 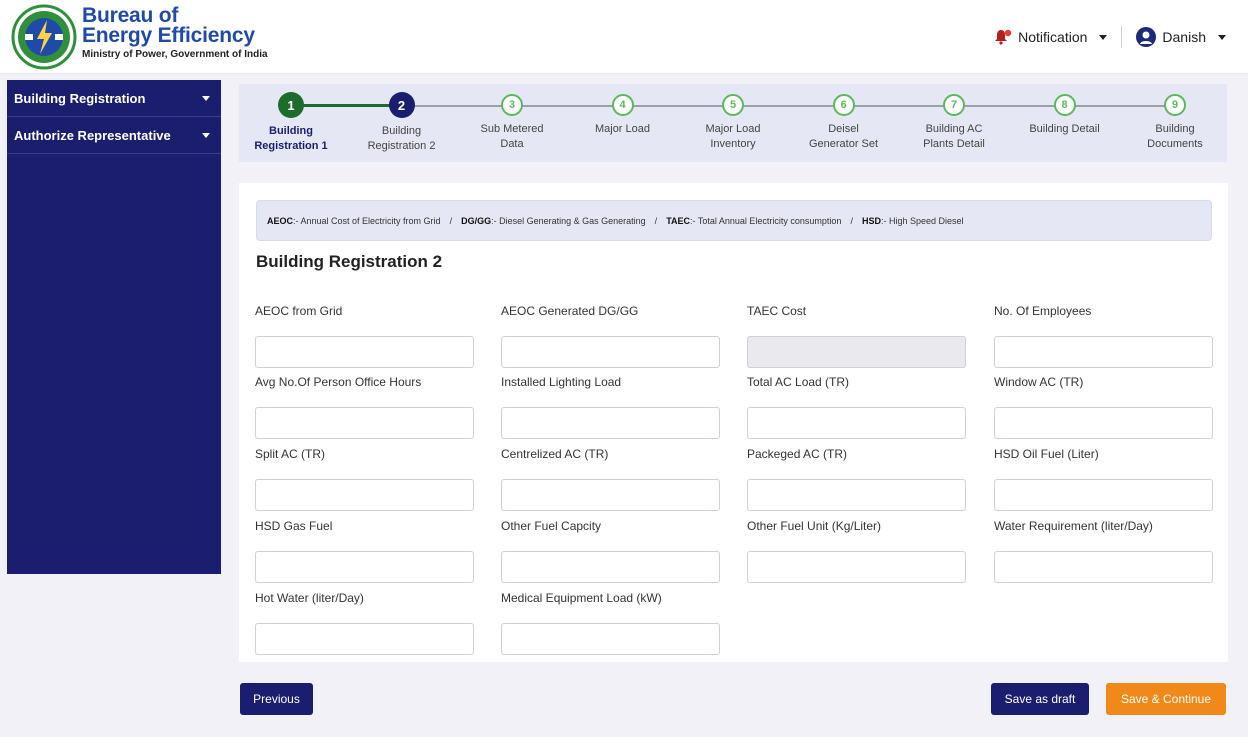 What do you see at coordinates (291, 139) in the screenshot?
I see `step-label: Building Registration 1` at bounding box center [291, 139].